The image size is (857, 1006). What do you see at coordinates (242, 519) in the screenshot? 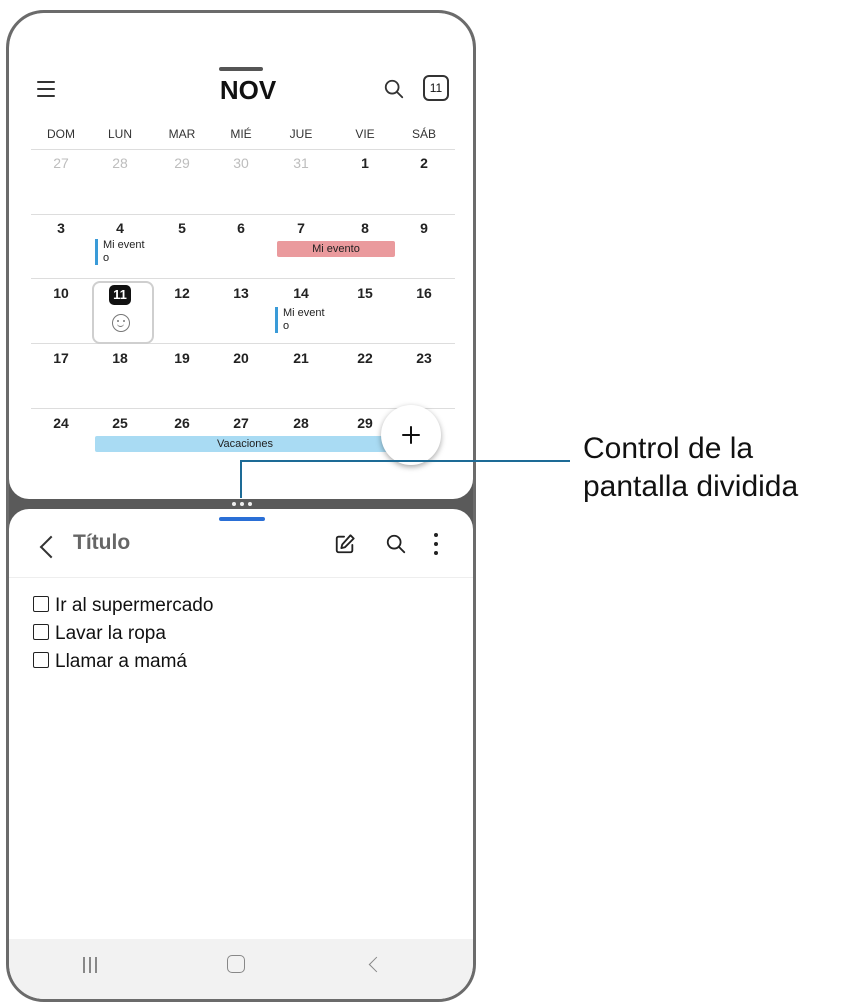
I see `notes-pane-grabber` at bounding box center [242, 519].